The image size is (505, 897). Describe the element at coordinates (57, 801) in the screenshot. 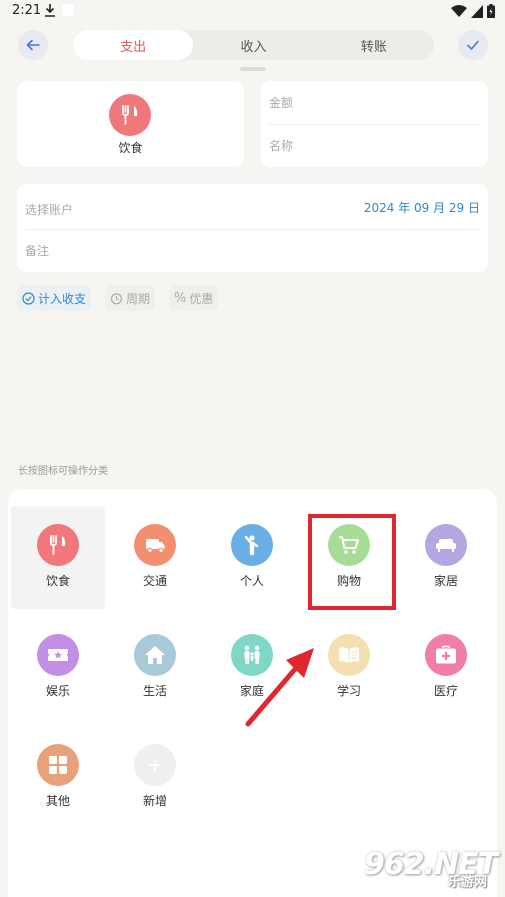

I see `category-label: 其他` at that location.